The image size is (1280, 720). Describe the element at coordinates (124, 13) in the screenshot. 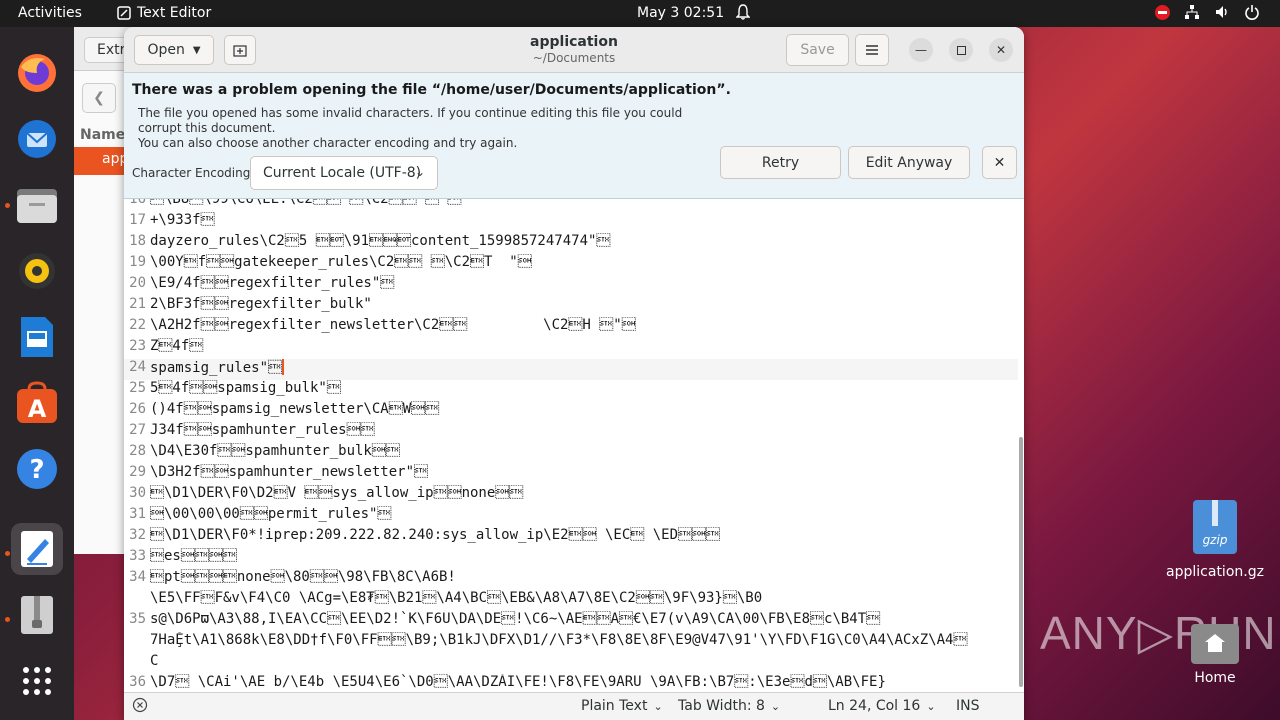

I see `text-editor-icon` at that location.